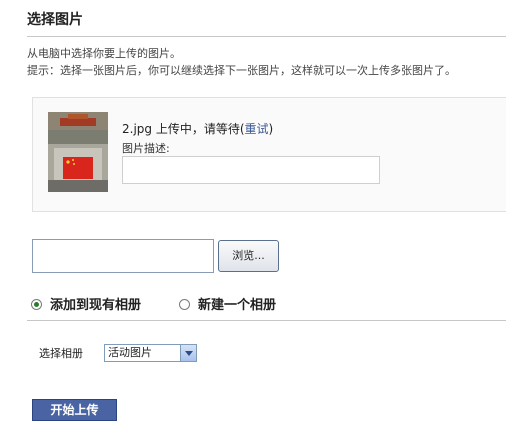 This screenshot has width=506, height=439. Describe the element at coordinates (251, 170) in the screenshot. I see `image-description-input` at that location.